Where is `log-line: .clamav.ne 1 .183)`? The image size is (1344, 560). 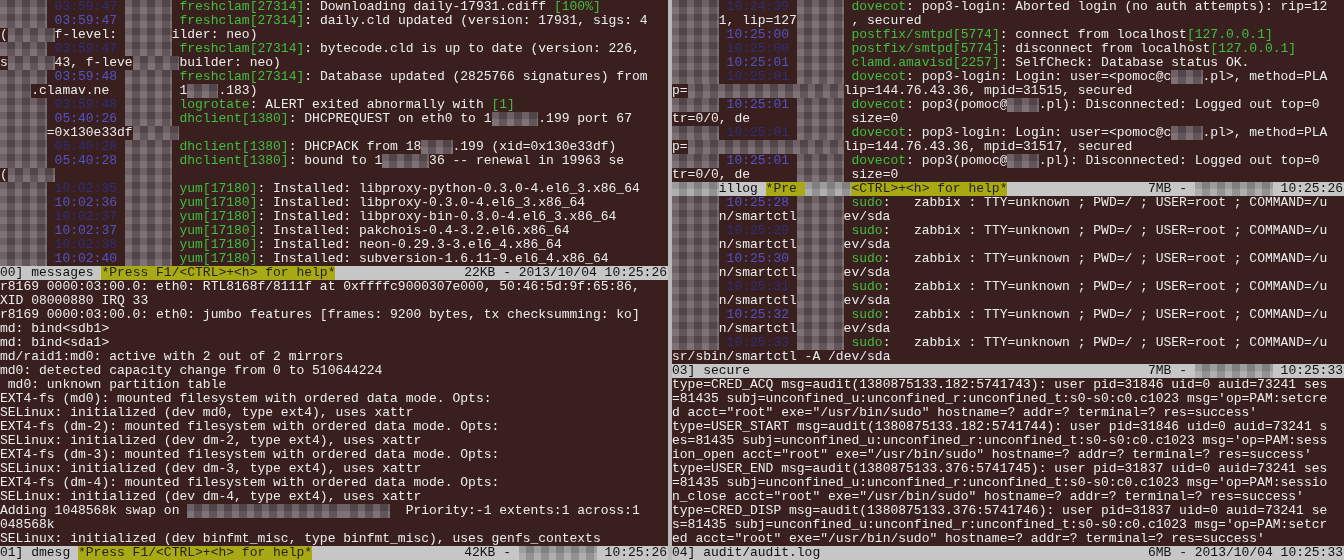 log-line: .clamav.ne 1 .183) is located at coordinates (129, 91).